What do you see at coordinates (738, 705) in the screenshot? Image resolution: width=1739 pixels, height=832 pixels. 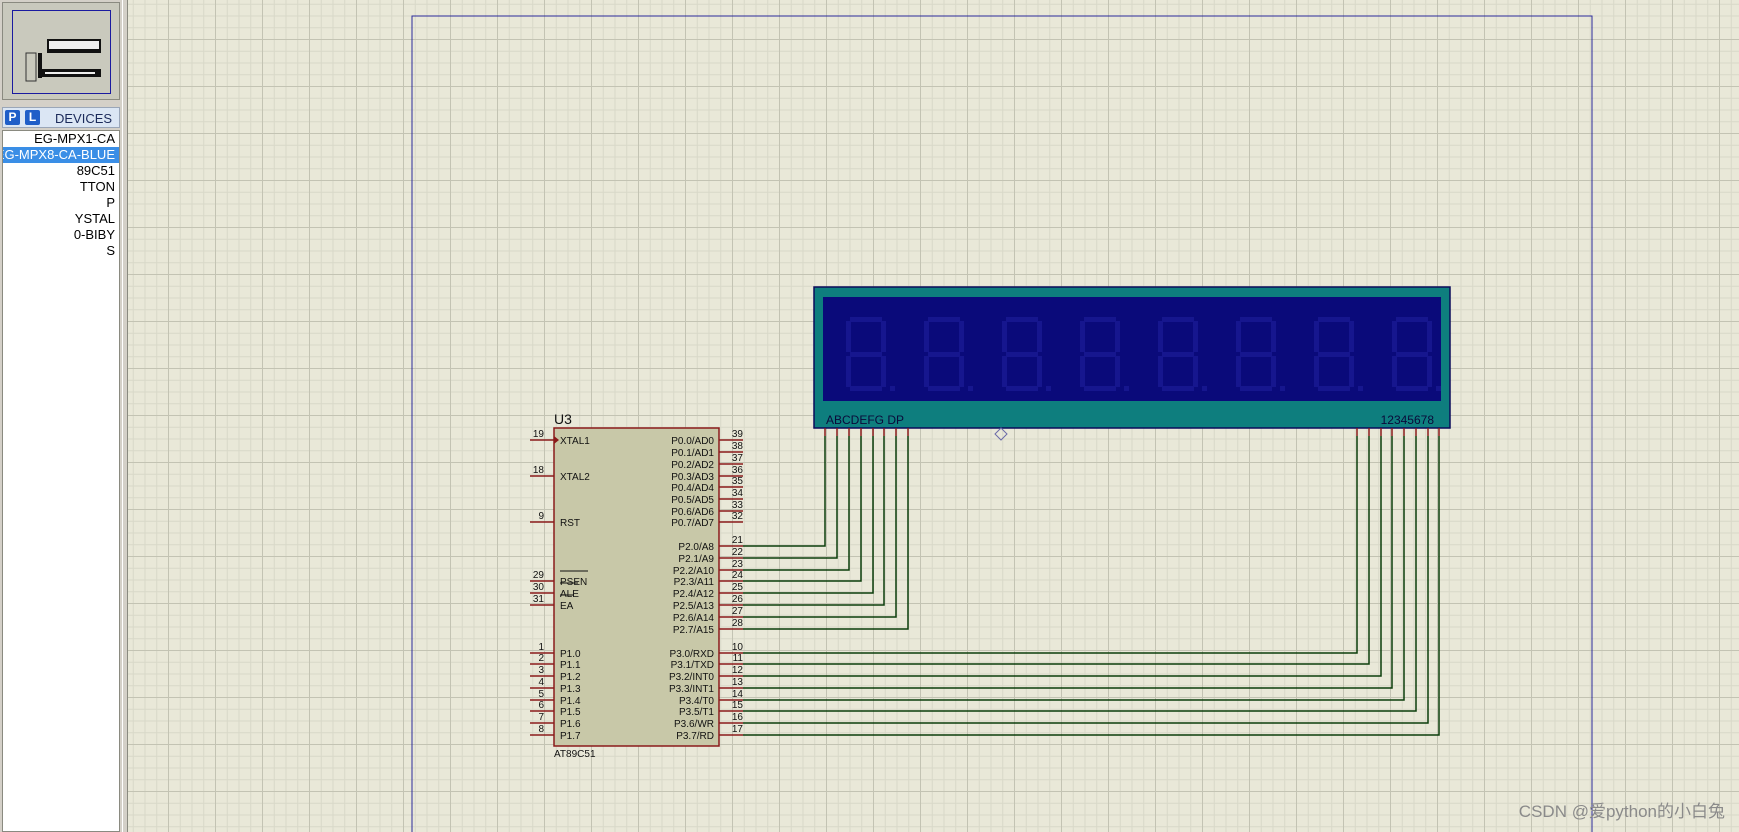 I see `mcu-pin-number: 15` at bounding box center [738, 705].